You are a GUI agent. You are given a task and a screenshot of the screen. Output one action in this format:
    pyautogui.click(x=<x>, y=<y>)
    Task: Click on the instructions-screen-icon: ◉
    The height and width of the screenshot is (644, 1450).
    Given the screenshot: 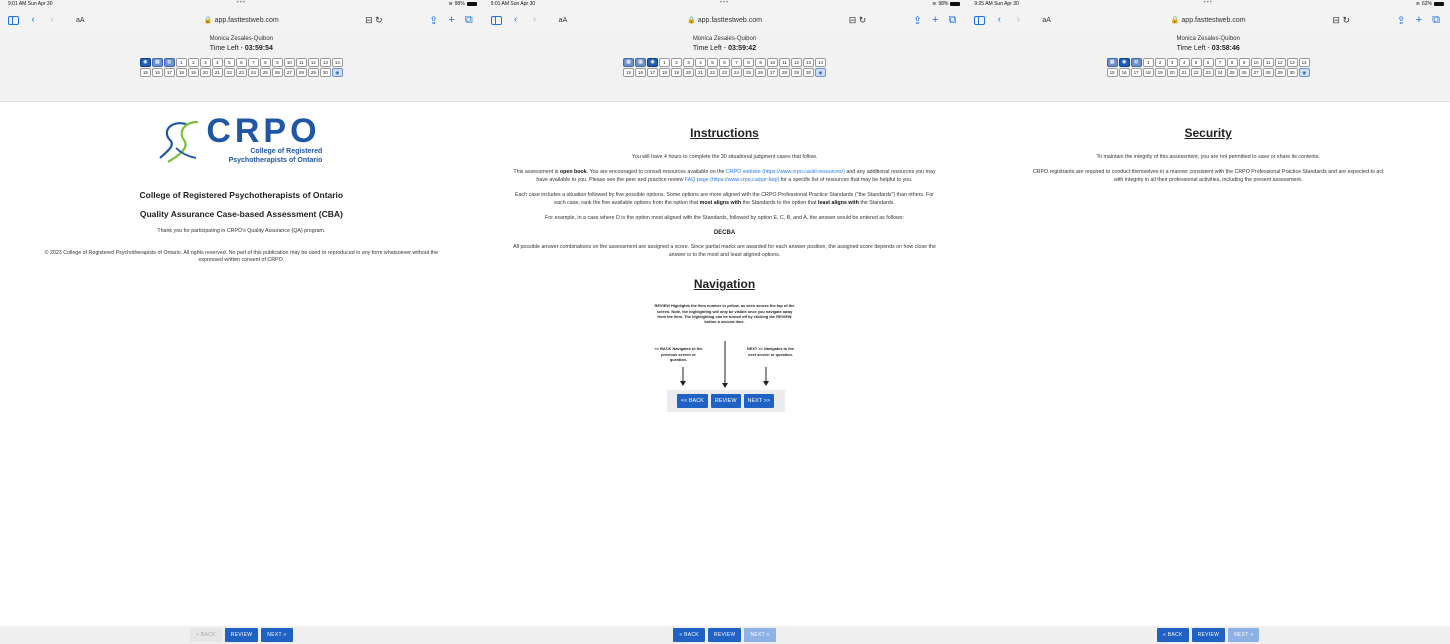 What is the action you would take?
    pyautogui.click(x=1124, y=62)
    